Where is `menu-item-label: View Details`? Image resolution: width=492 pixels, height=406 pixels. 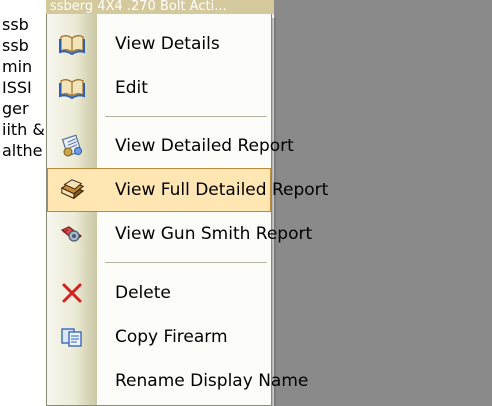 menu-item-label: View Details is located at coordinates (167, 44).